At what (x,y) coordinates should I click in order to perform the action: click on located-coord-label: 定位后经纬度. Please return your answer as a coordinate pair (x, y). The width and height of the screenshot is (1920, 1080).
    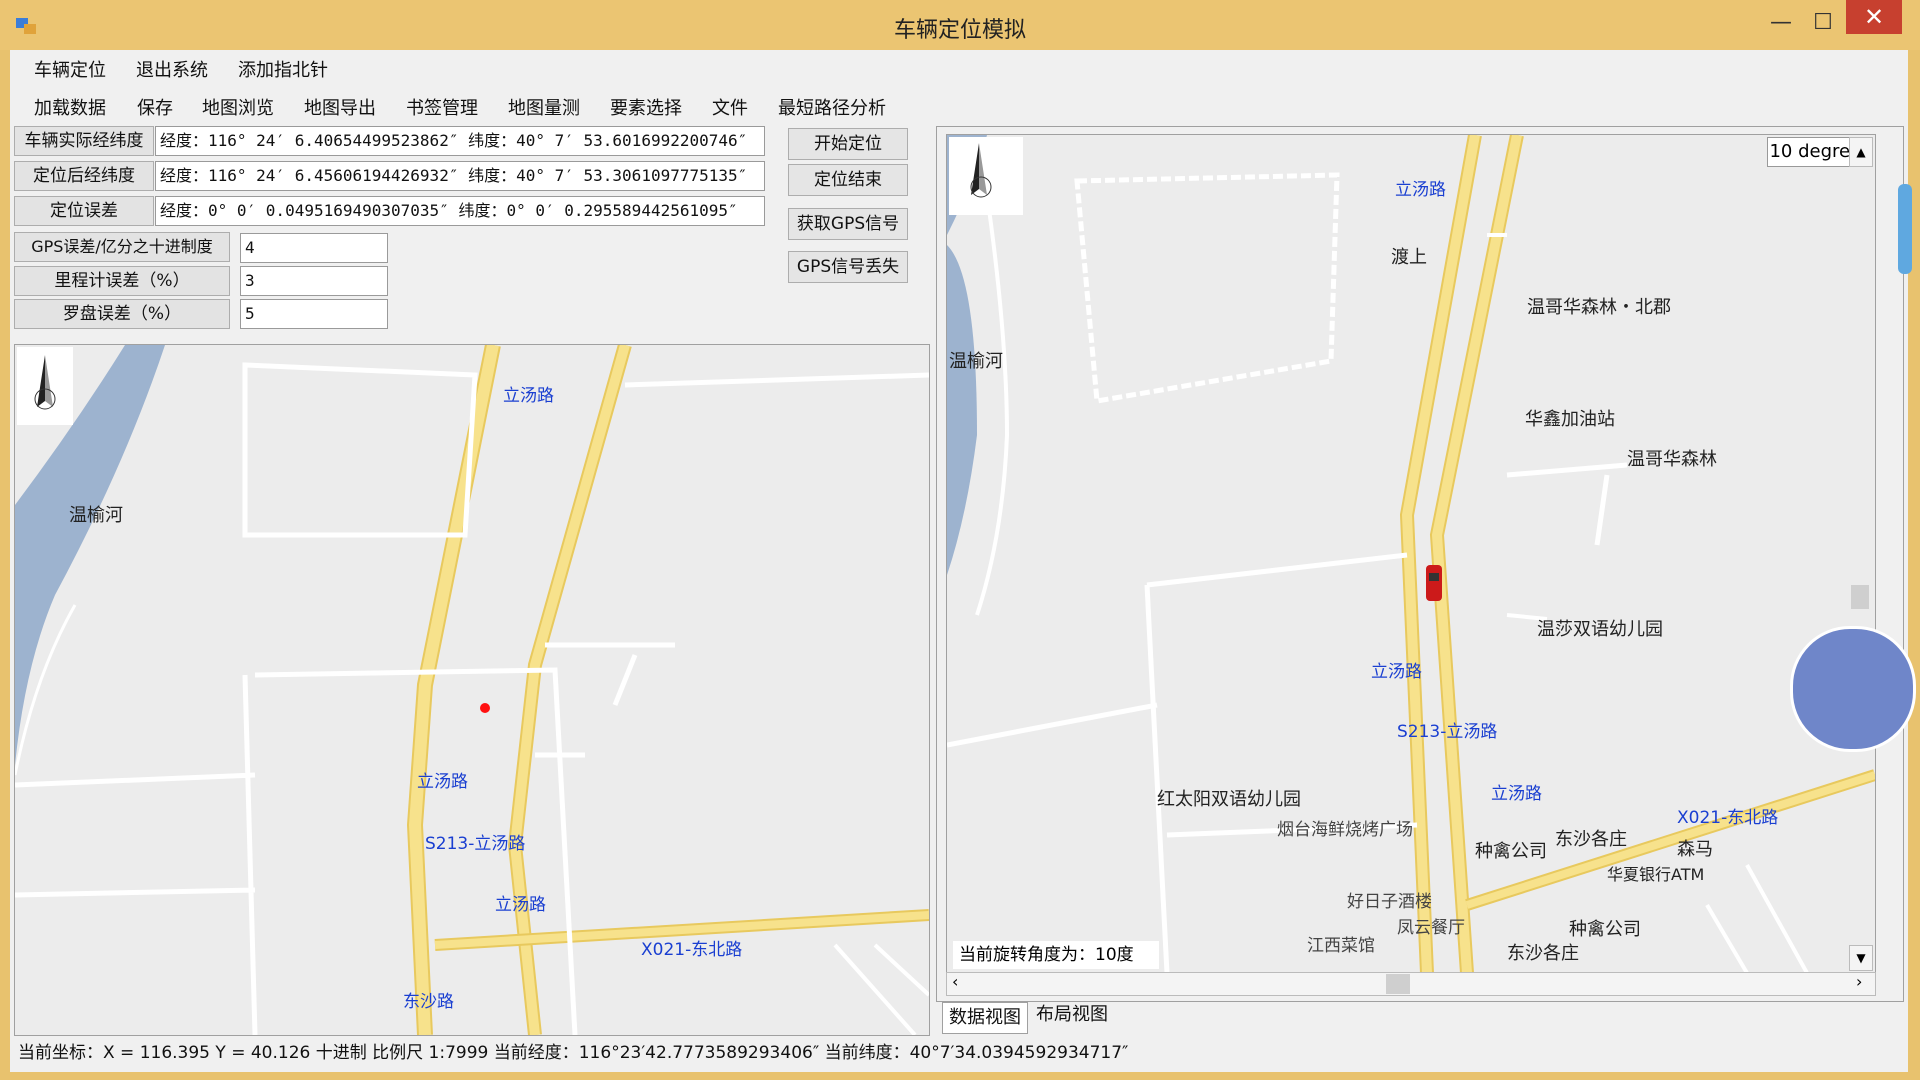
    Looking at the image, I should click on (84, 176).